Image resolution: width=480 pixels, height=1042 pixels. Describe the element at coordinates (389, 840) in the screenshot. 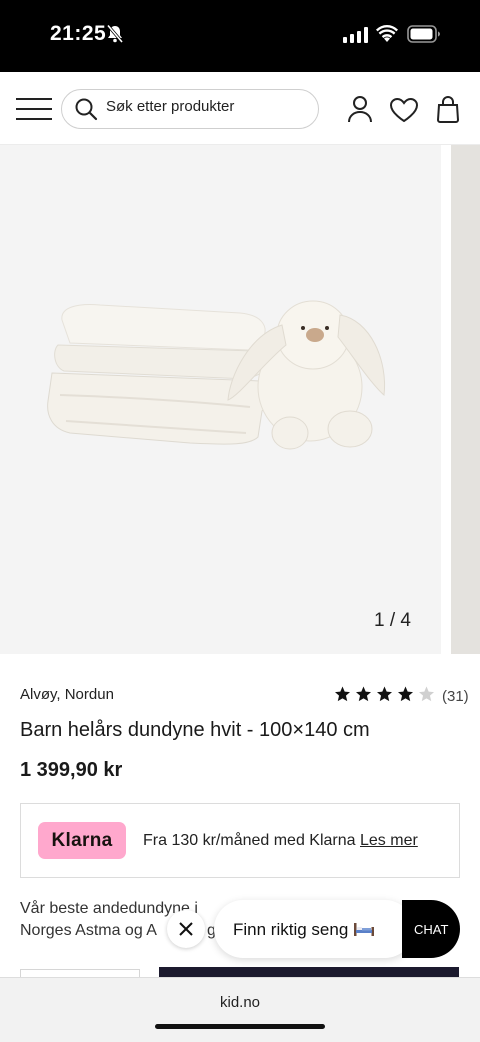

I see `klarna-read-more-link: Les mer` at that location.